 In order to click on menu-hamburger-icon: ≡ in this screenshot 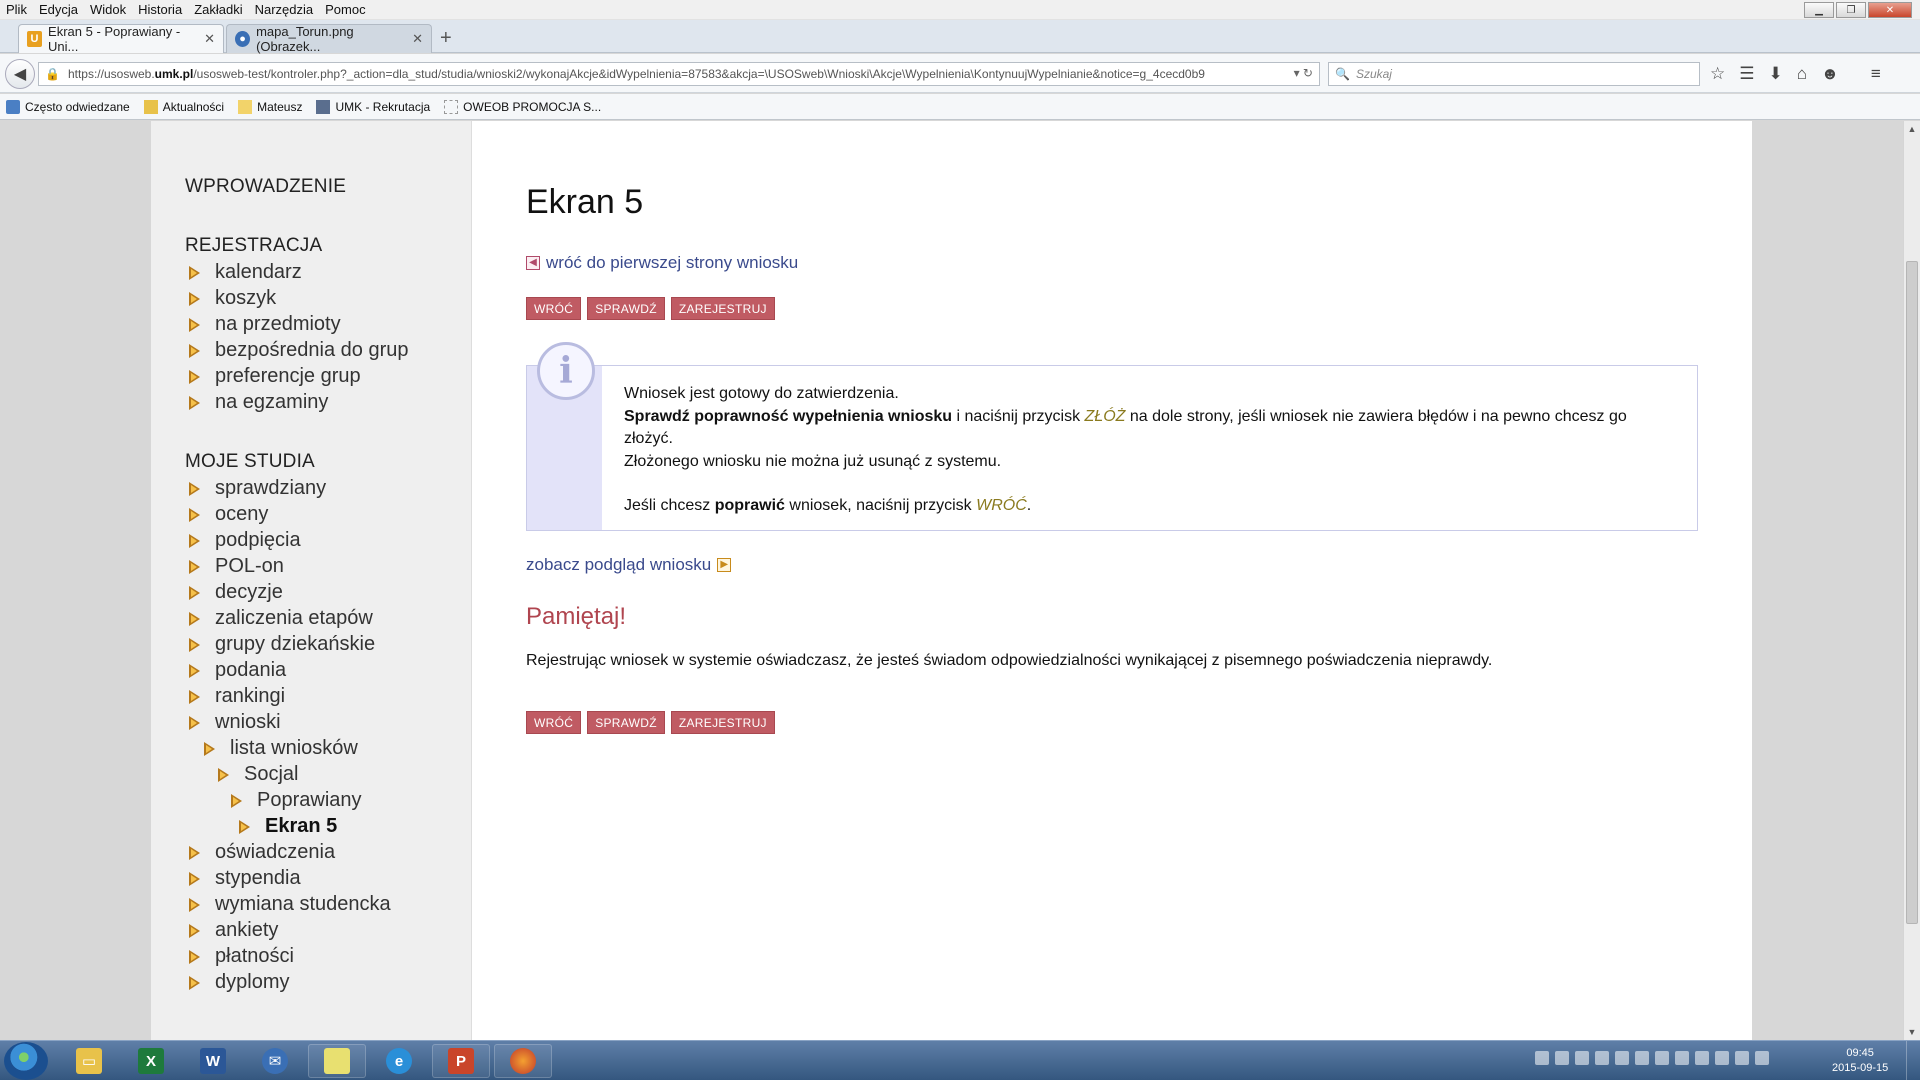, I will do `click(1876, 74)`.